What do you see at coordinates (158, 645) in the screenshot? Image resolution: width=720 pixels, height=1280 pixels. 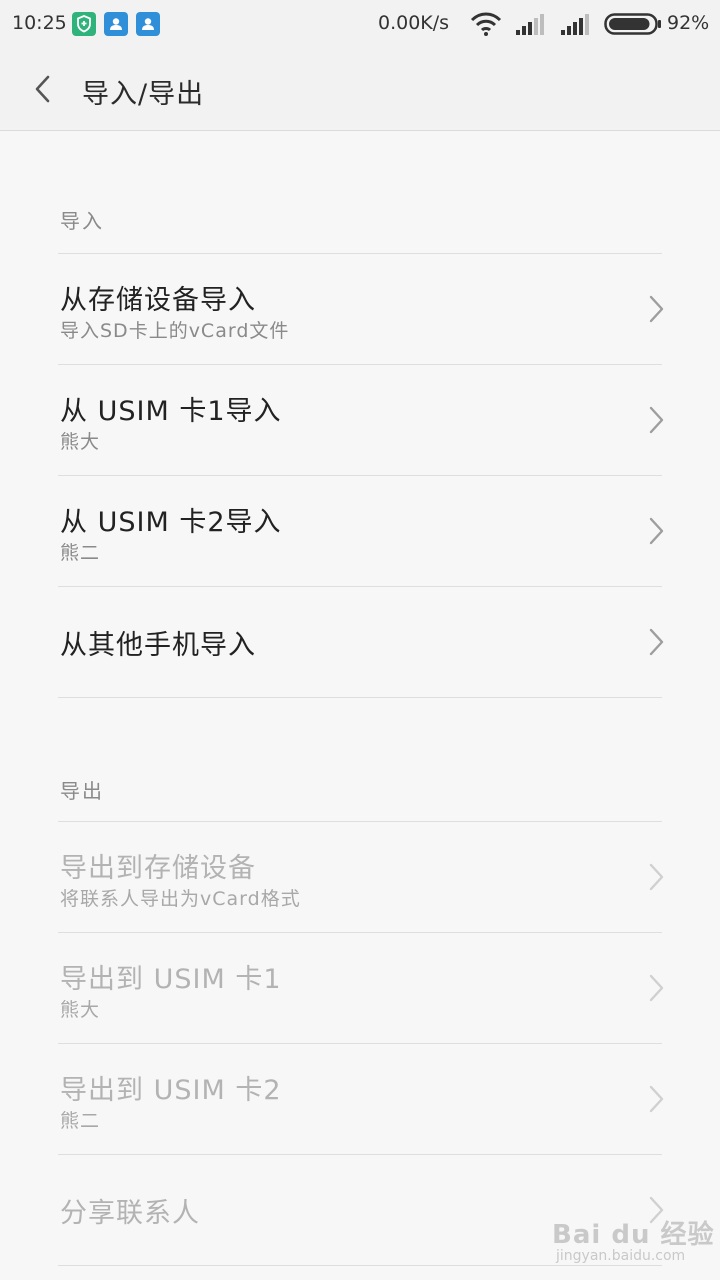 I see `item-title: 从其他手机导入` at bounding box center [158, 645].